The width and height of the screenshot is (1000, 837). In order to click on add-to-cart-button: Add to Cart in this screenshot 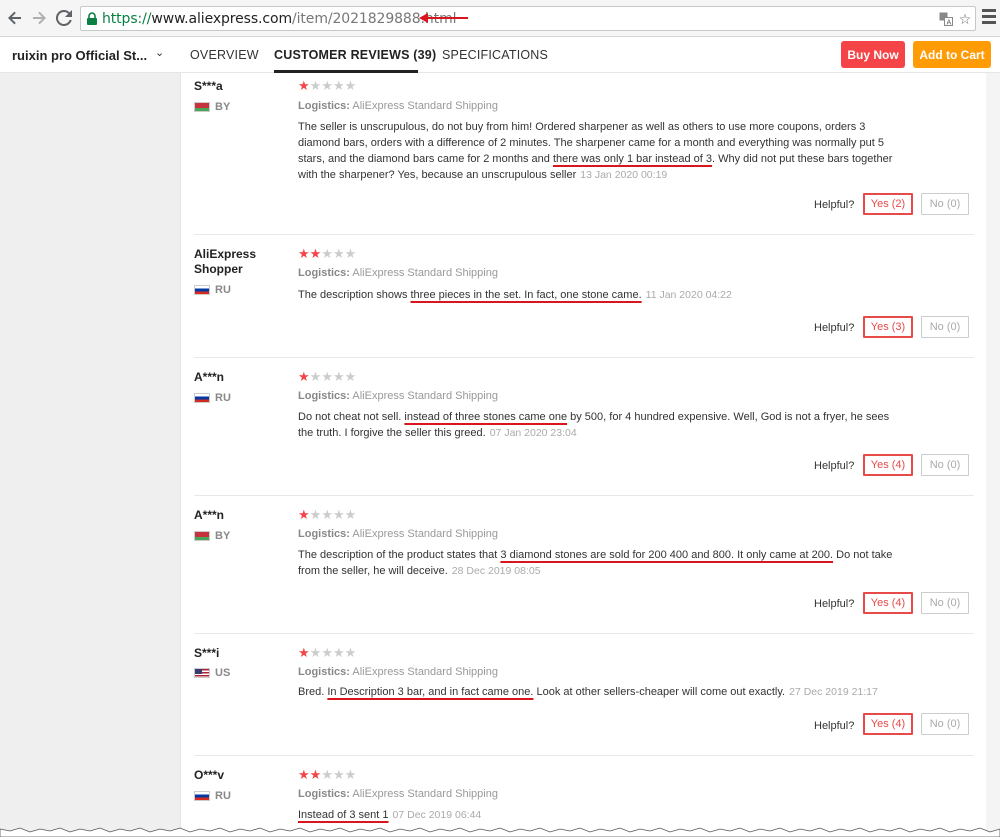, I will do `click(952, 54)`.